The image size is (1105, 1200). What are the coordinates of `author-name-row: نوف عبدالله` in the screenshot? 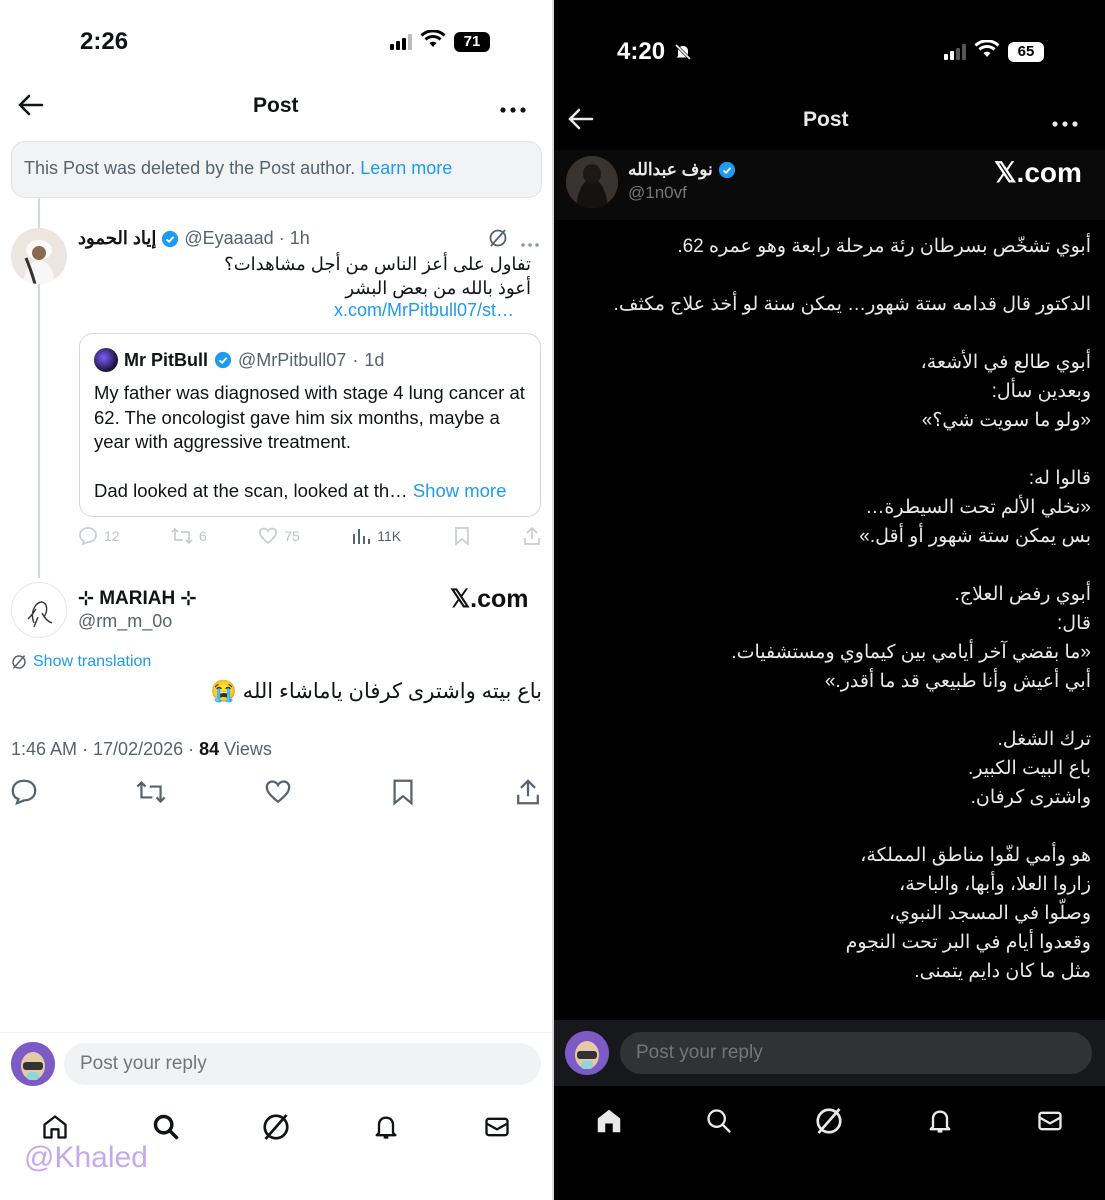 It's located at (682, 170).